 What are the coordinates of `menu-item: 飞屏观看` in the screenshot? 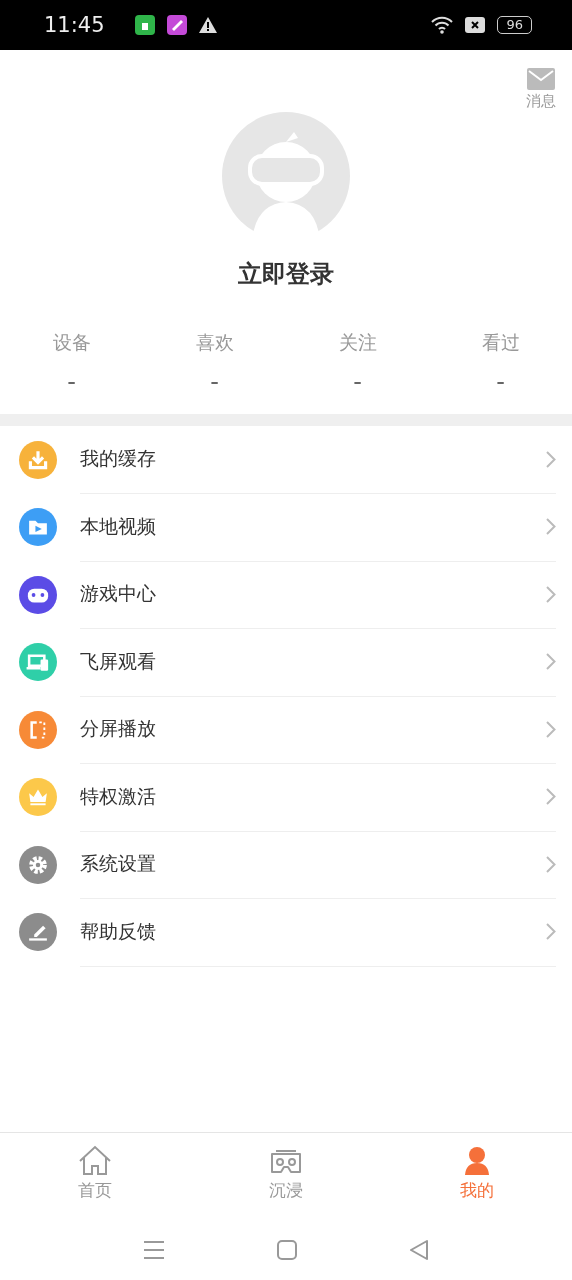 It's located at (313, 661).